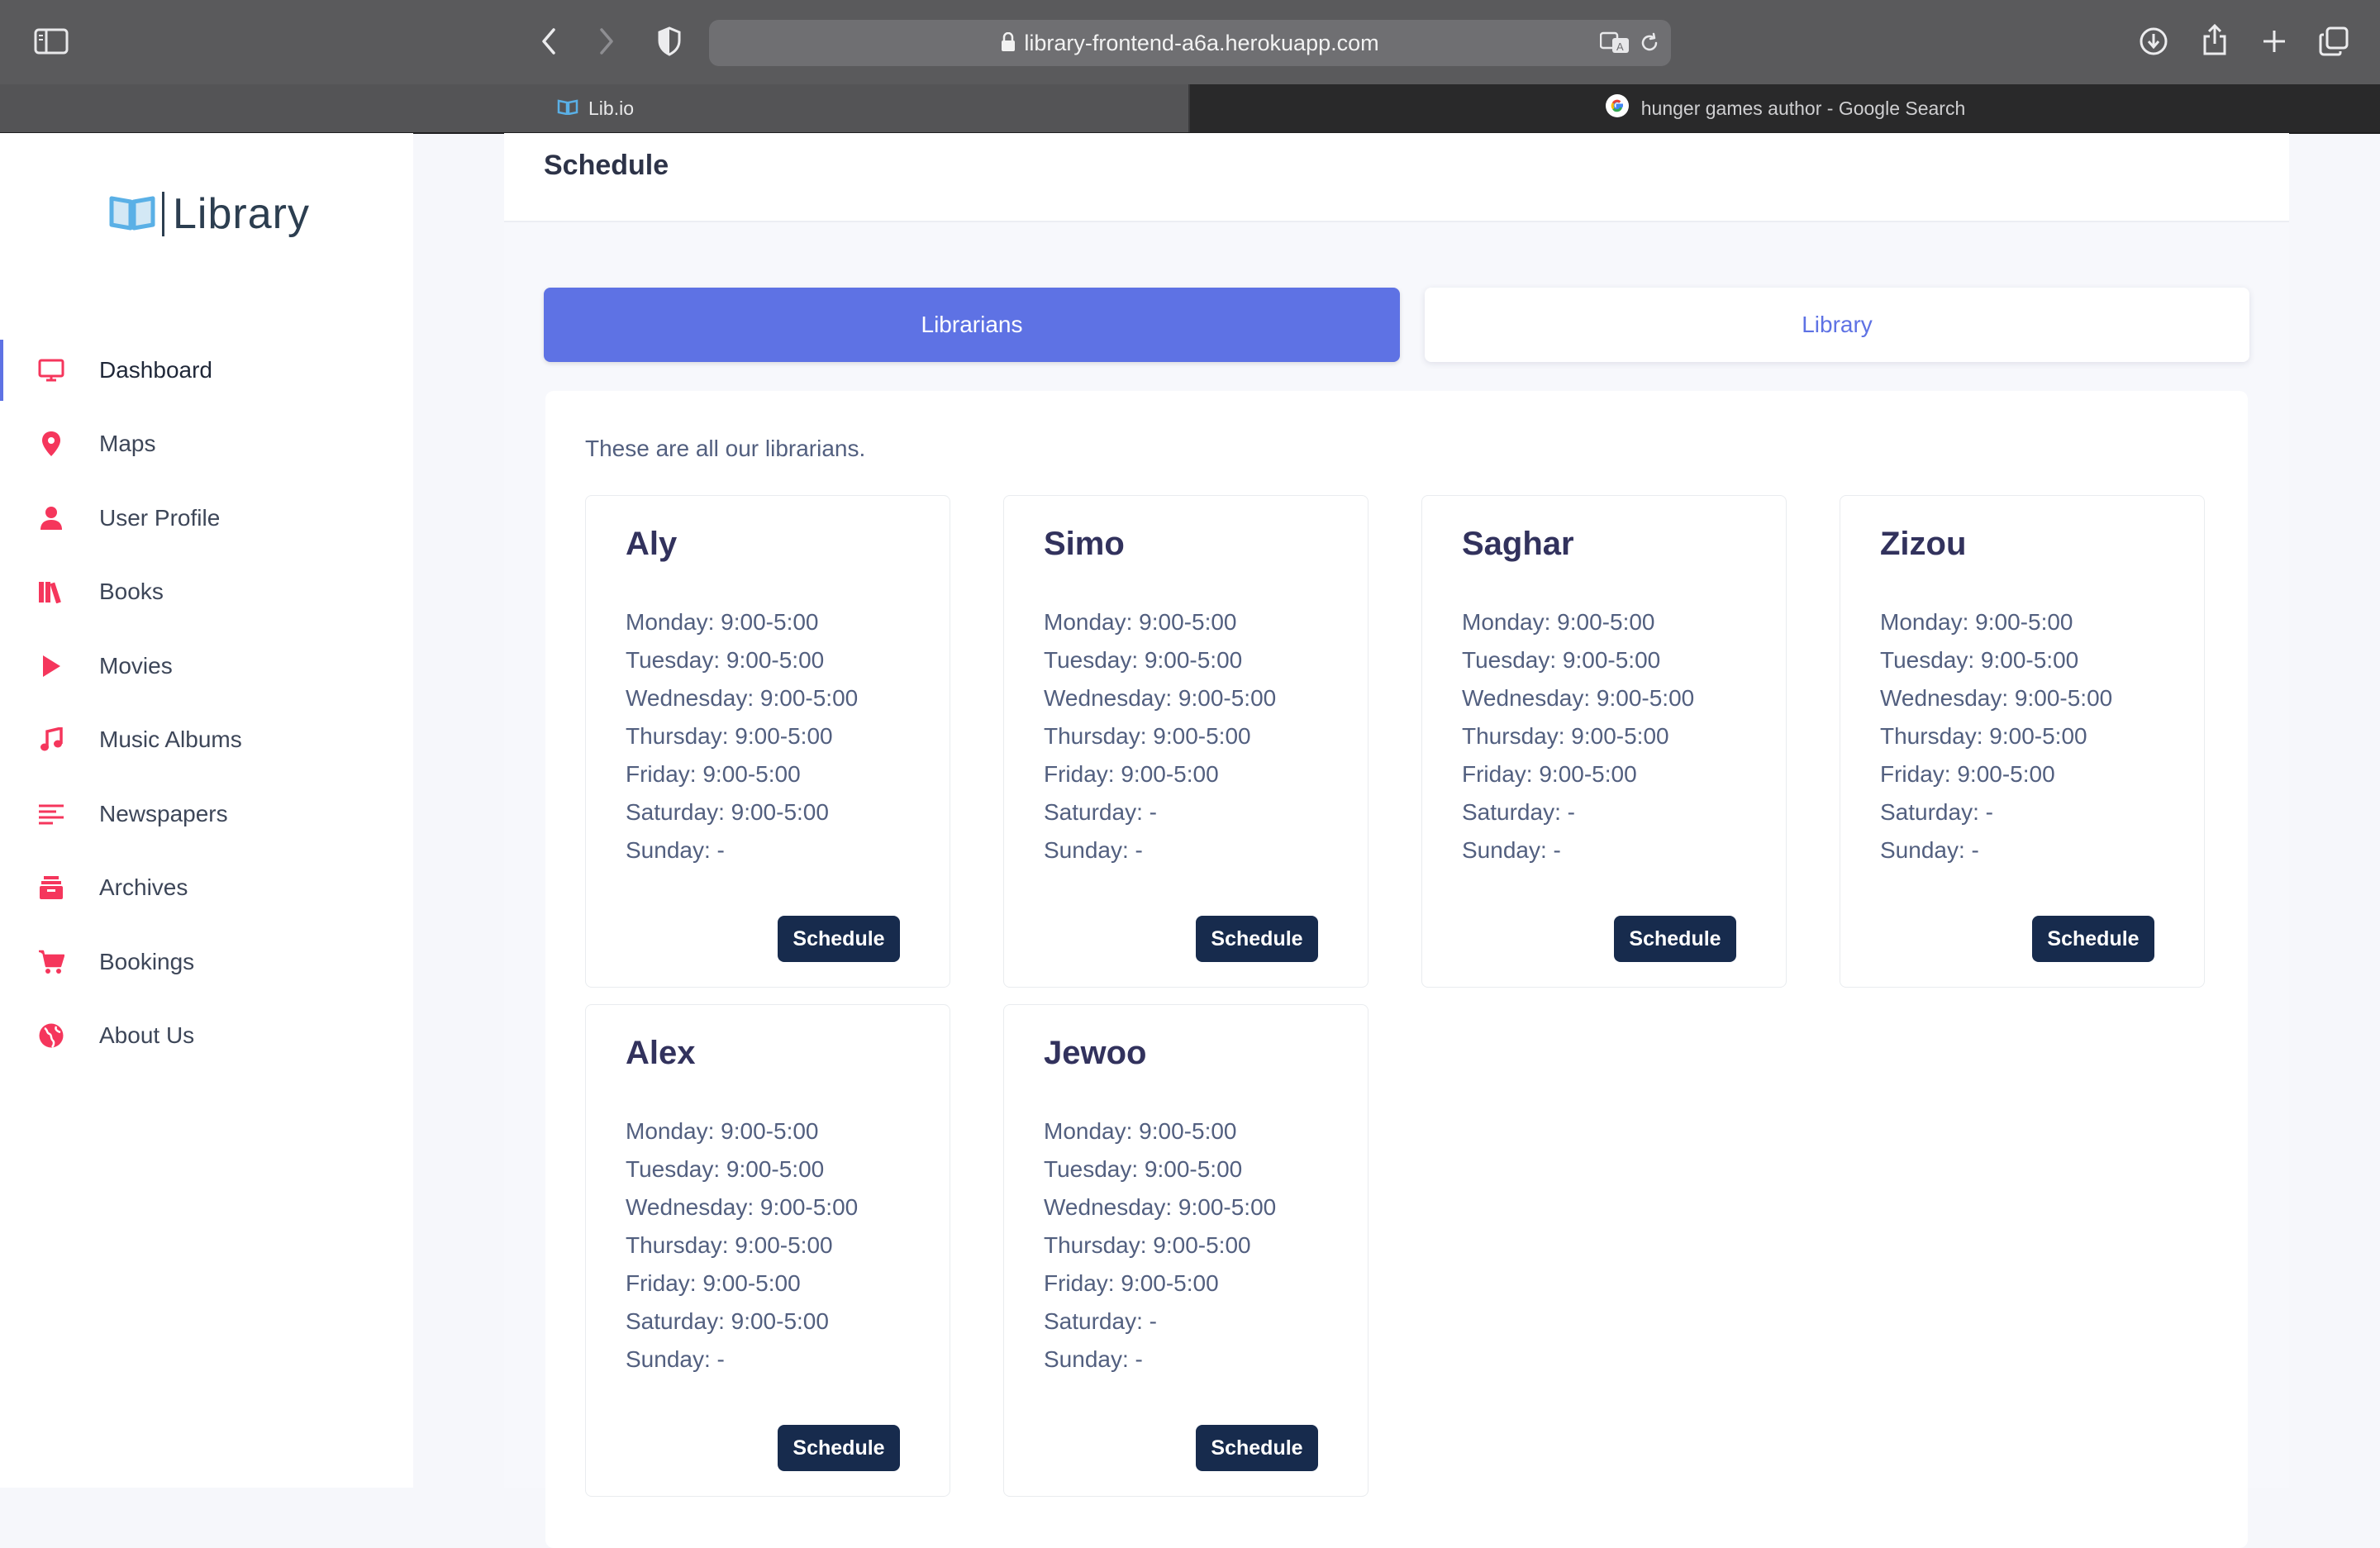  What do you see at coordinates (1923, 544) in the screenshot?
I see `librarian-name: Zizou` at bounding box center [1923, 544].